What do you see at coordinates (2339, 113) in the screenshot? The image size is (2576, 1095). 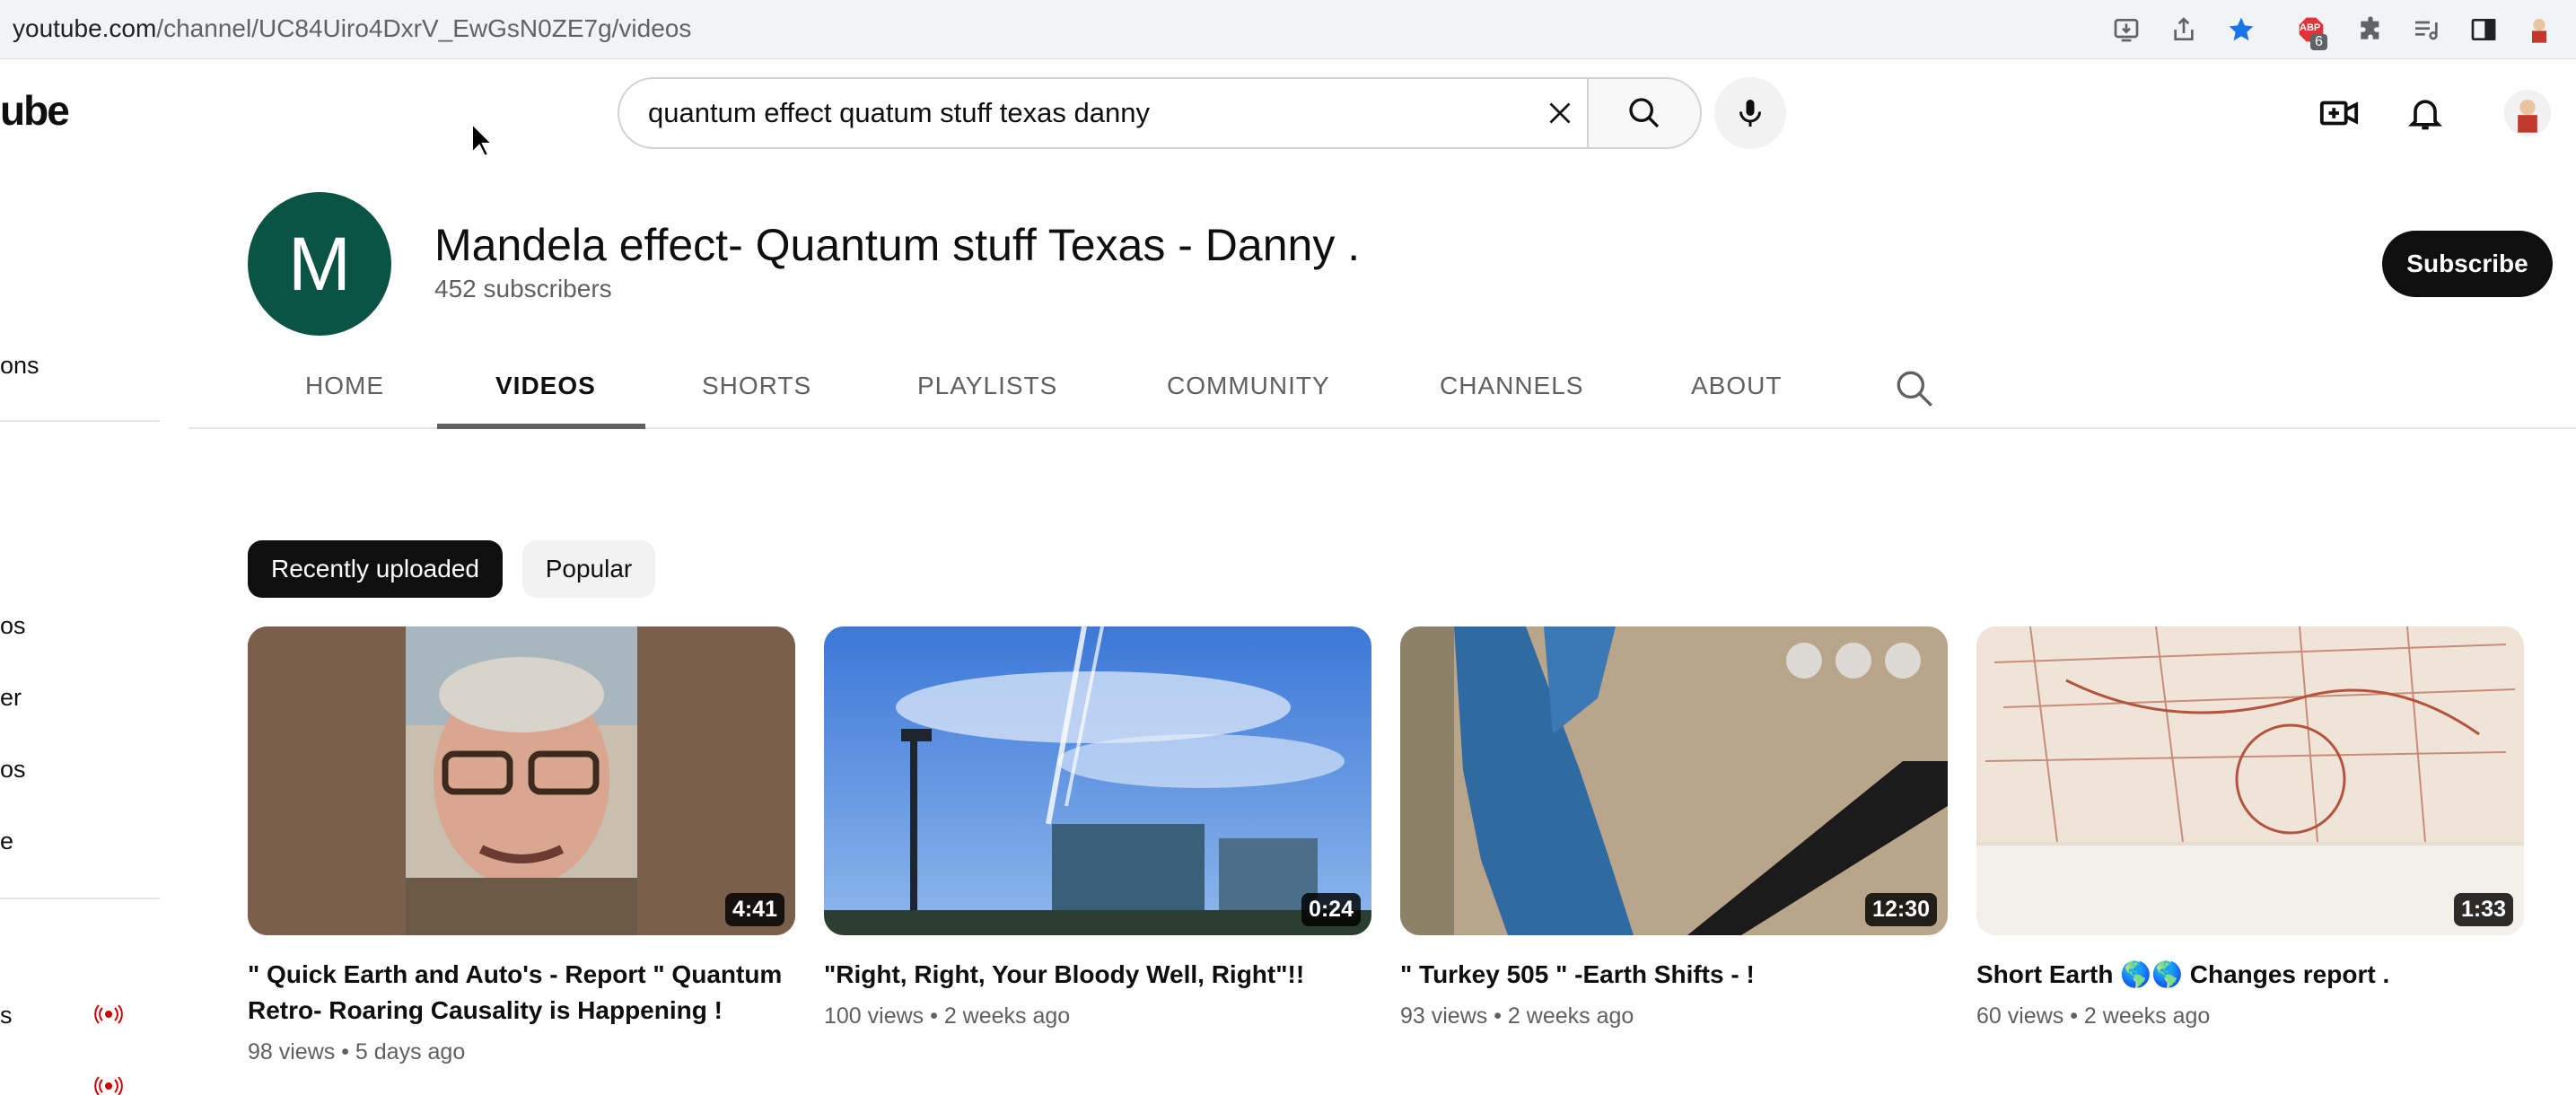 I see `create-video-icon` at bounding box center [2339, 113].